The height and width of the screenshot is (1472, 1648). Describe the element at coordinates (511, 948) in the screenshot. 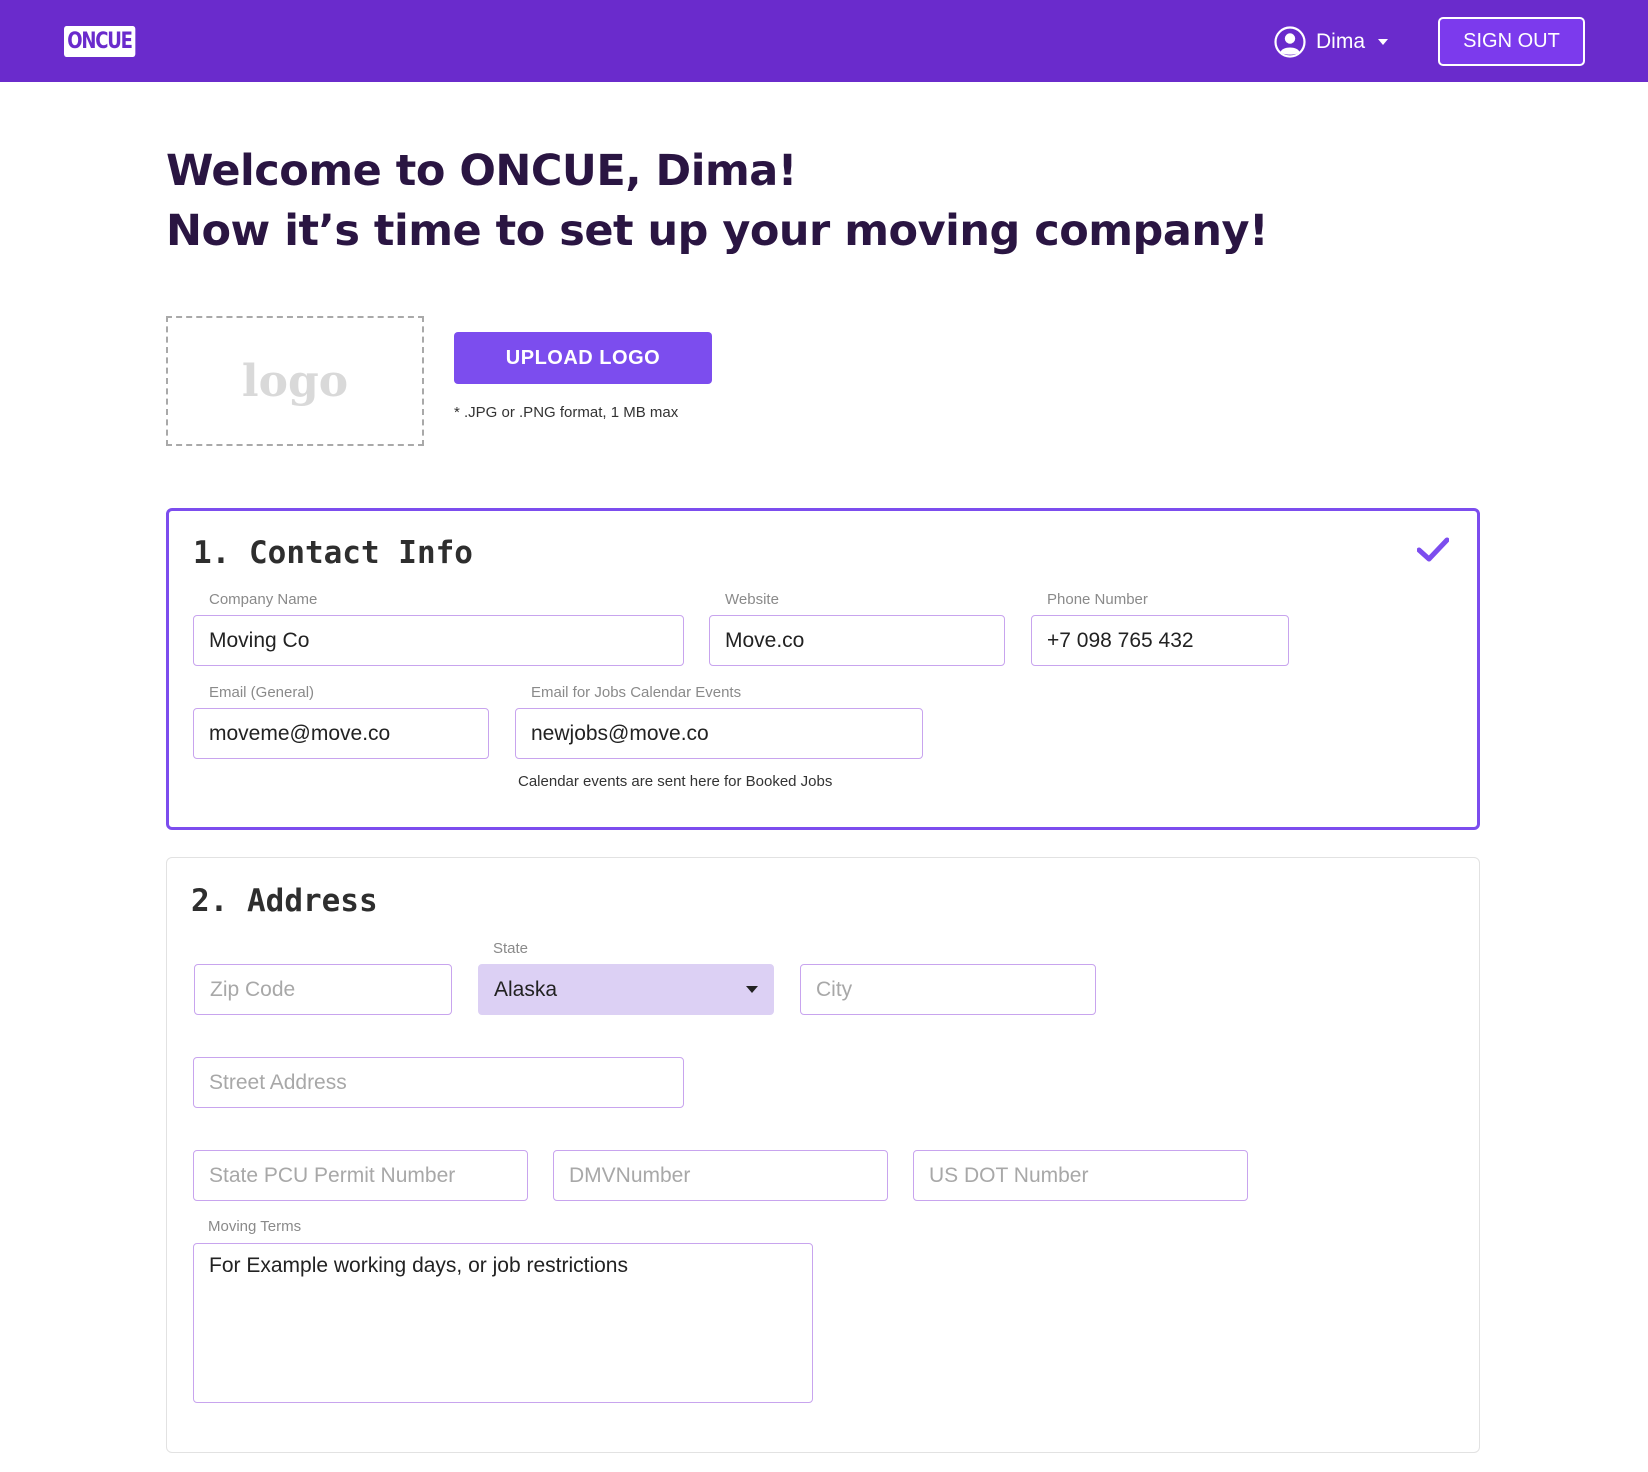

I see `state-label: State` at that location.